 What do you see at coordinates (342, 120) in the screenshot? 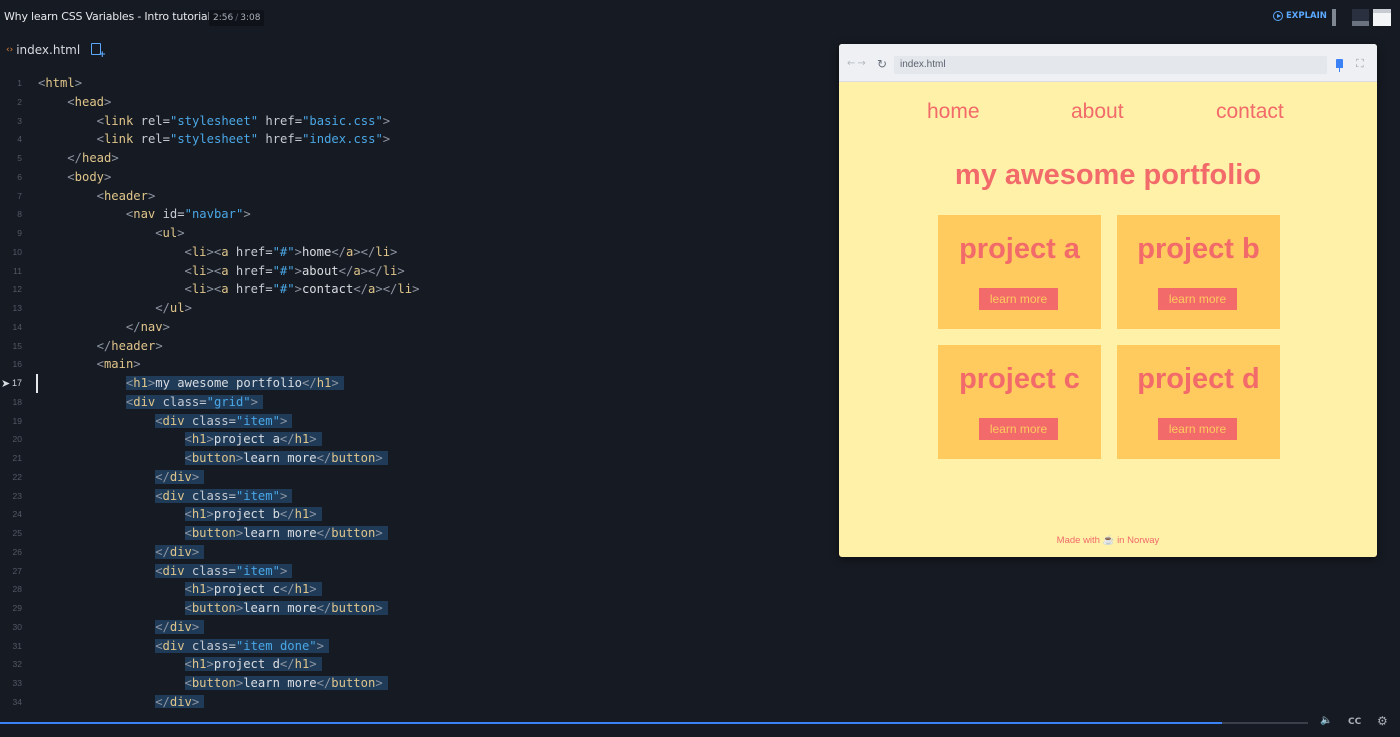
I see `code-token: "basic.css"` at bounding box center [342, 120].